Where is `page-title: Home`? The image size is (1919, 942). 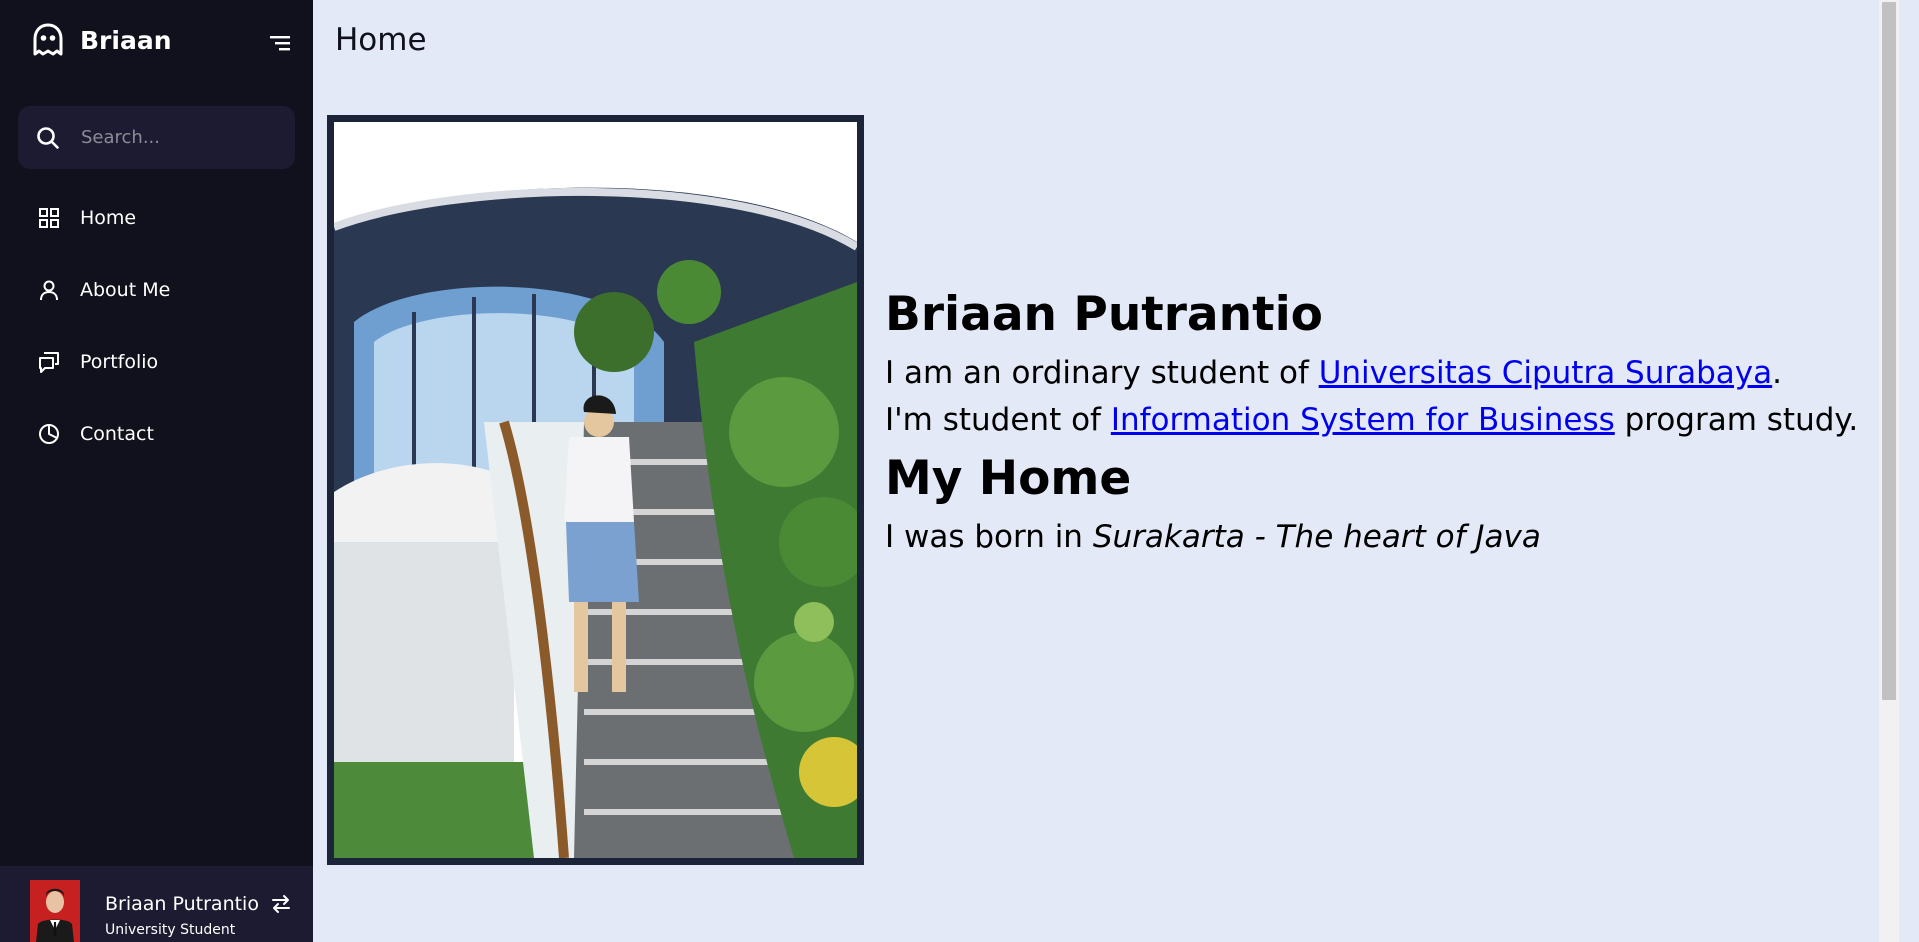
page-title: Home is located at coordinates (381, 40).